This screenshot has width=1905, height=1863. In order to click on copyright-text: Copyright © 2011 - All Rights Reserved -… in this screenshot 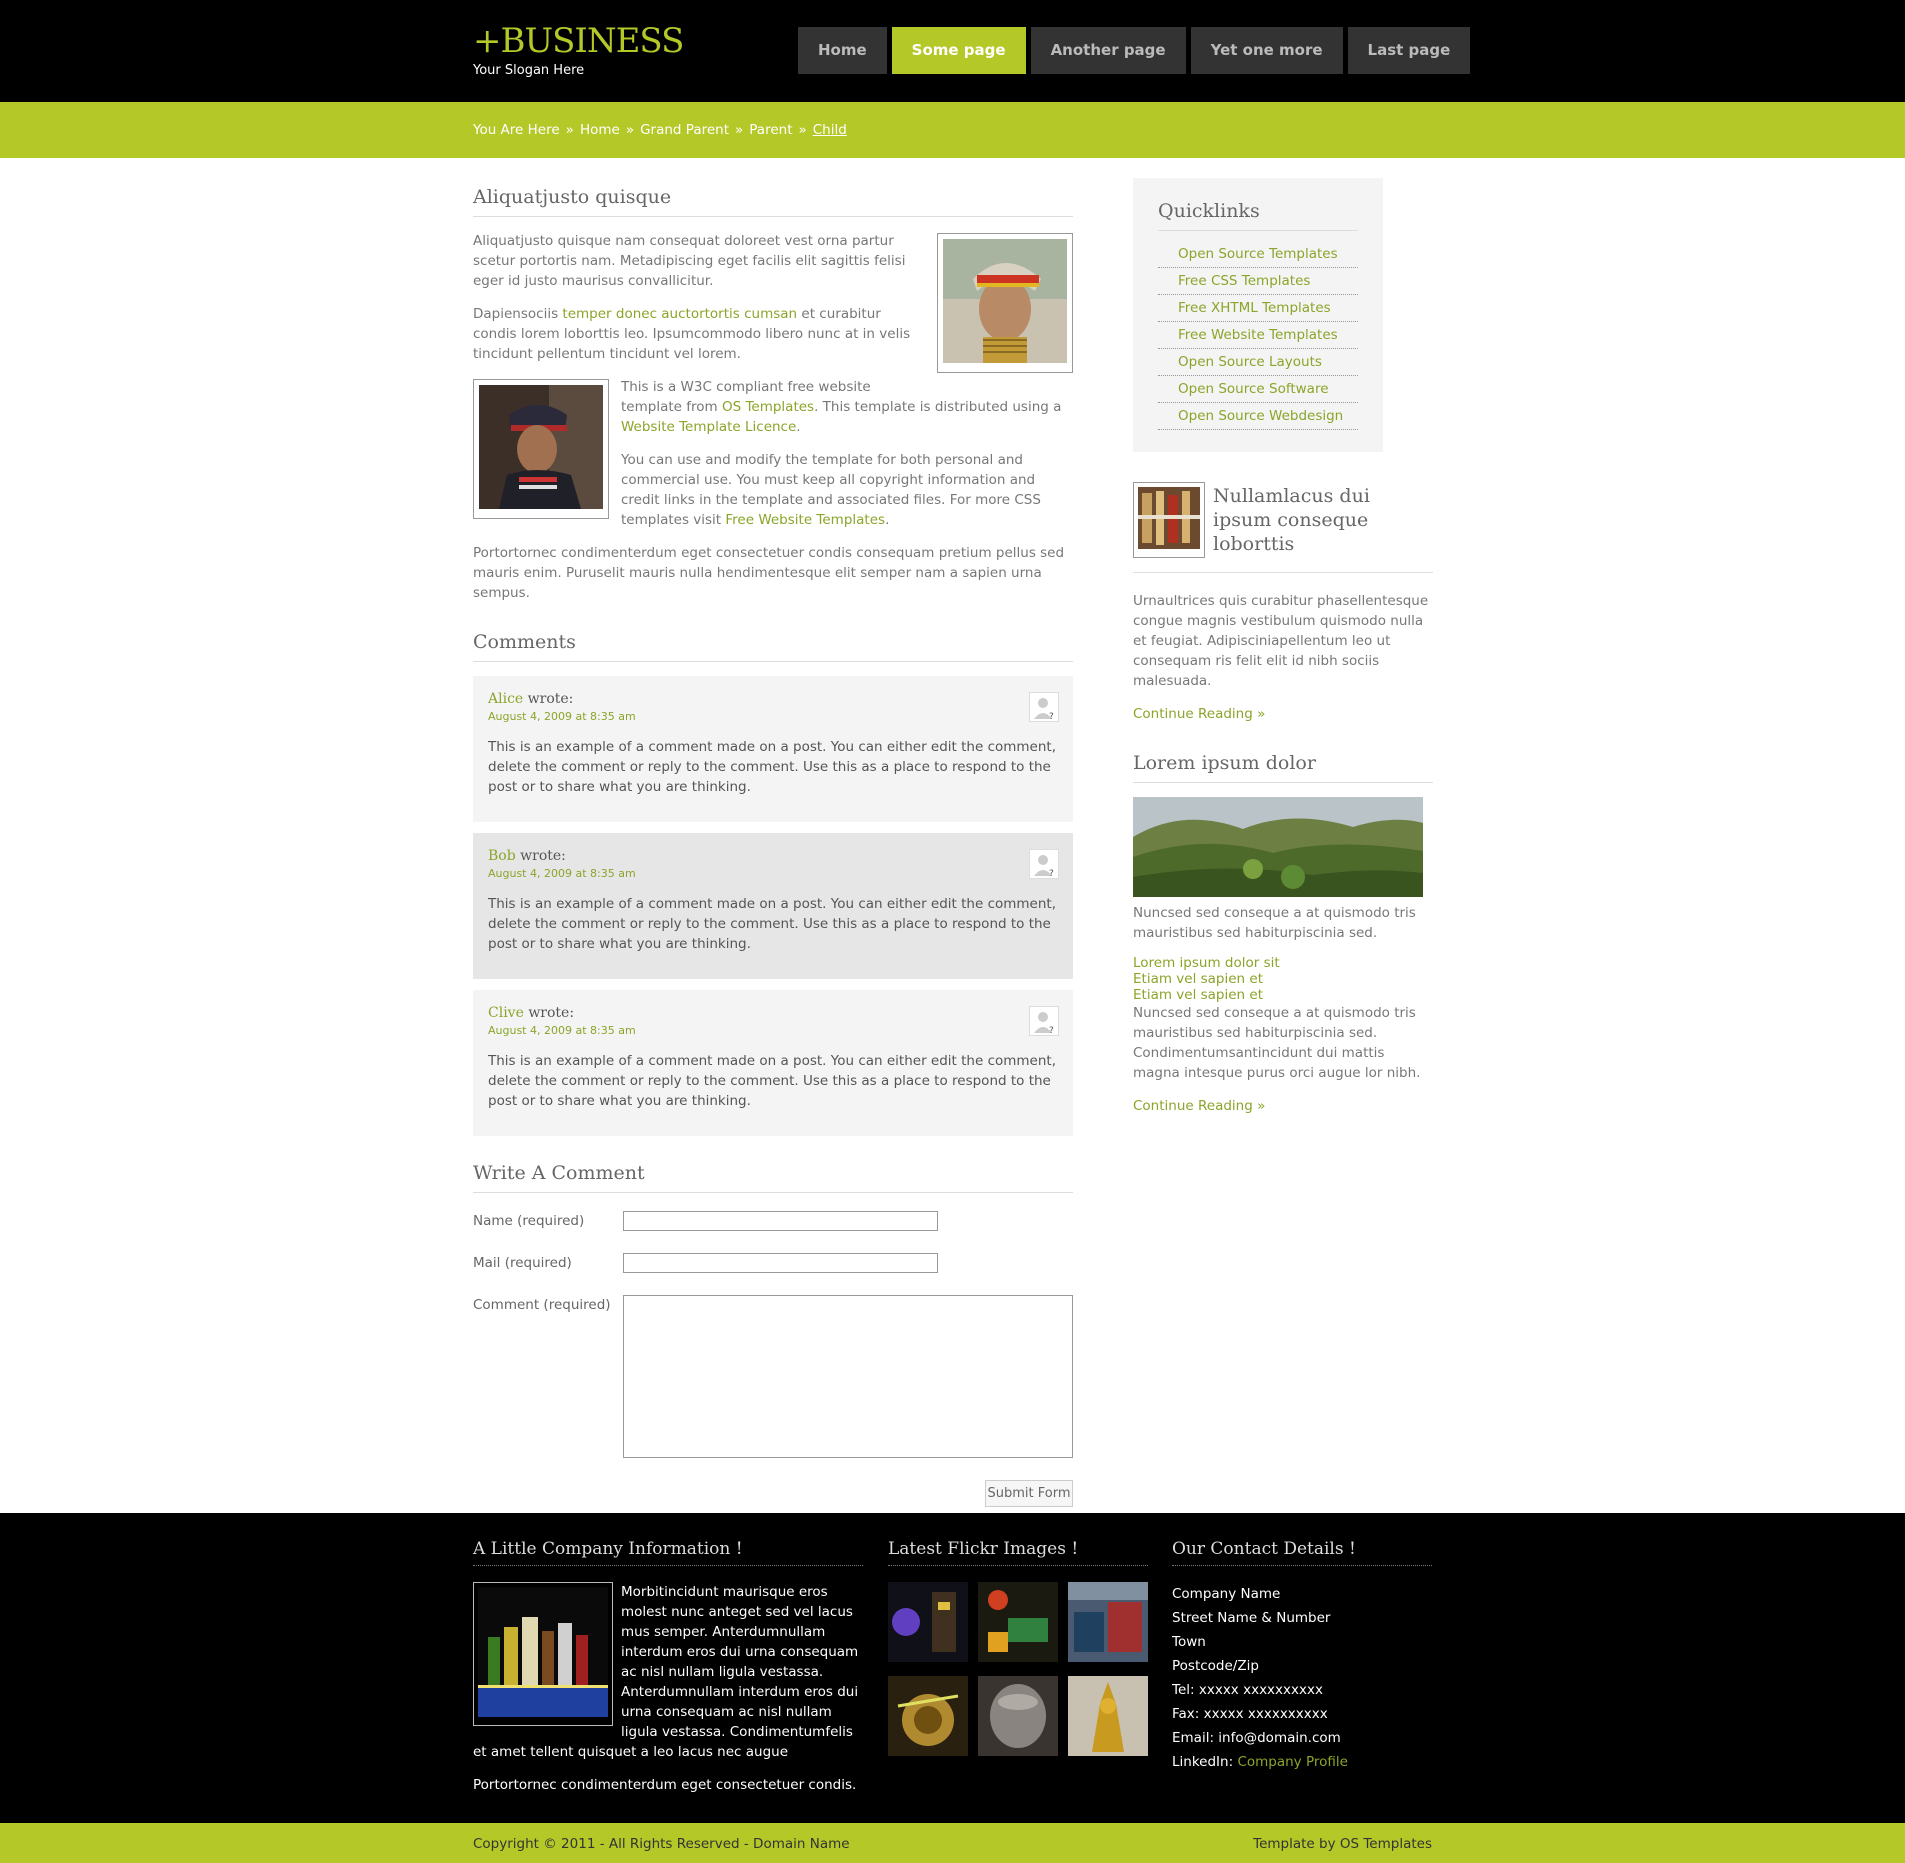, I will do `click(661, 1844)`.